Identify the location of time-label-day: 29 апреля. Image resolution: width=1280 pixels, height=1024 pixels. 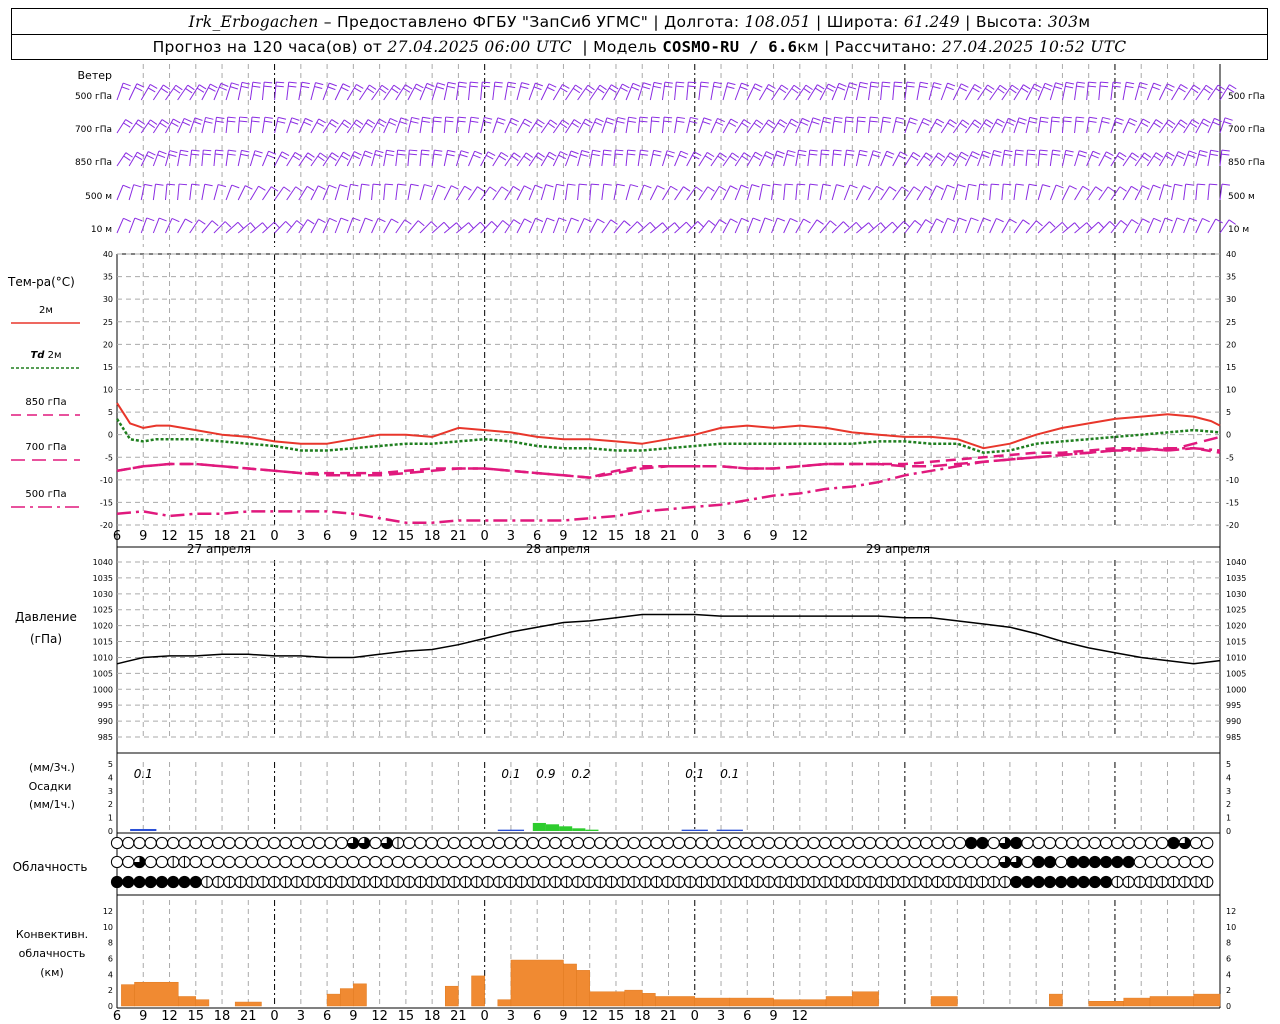
(898, 549).